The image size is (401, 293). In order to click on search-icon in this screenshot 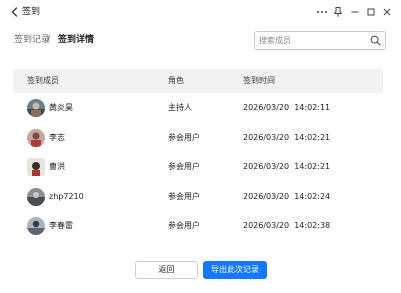, I will do `click(375, 40)`.